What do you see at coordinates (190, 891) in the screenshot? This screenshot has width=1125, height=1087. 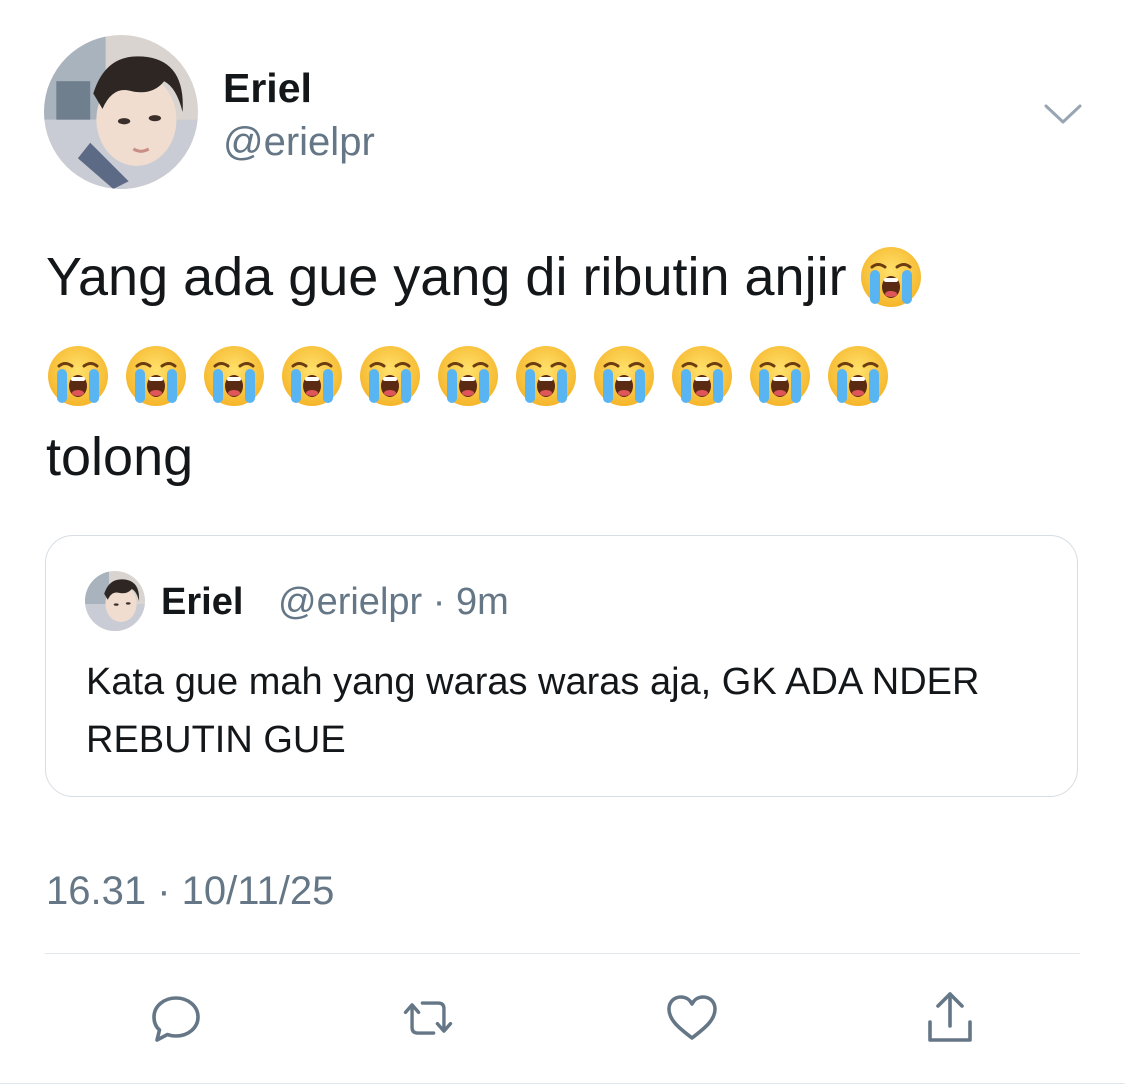 I see `tweet-timestamp: 16.31 · 10/11/25` at bounding box center [190, 891].